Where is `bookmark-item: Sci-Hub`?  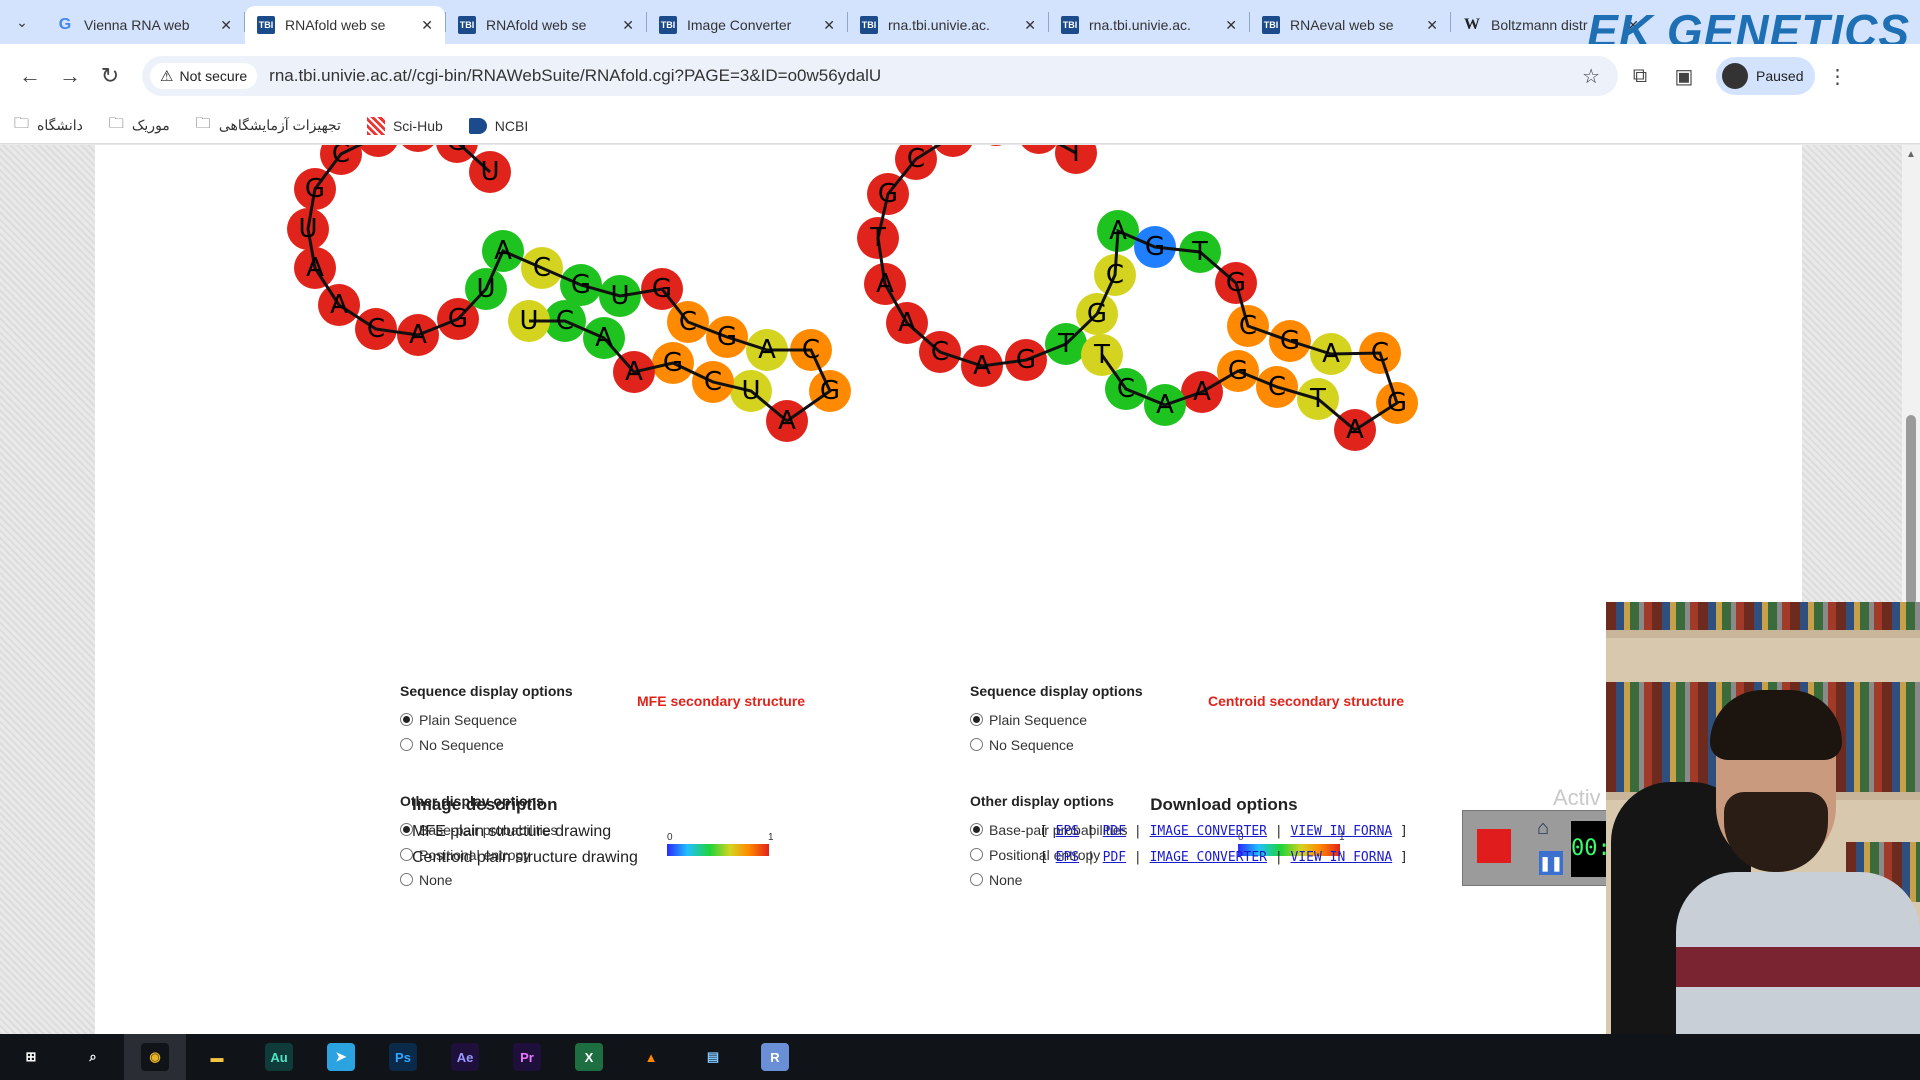 bookmark-item: Sci-Hub is located at coordinates (404, 125).